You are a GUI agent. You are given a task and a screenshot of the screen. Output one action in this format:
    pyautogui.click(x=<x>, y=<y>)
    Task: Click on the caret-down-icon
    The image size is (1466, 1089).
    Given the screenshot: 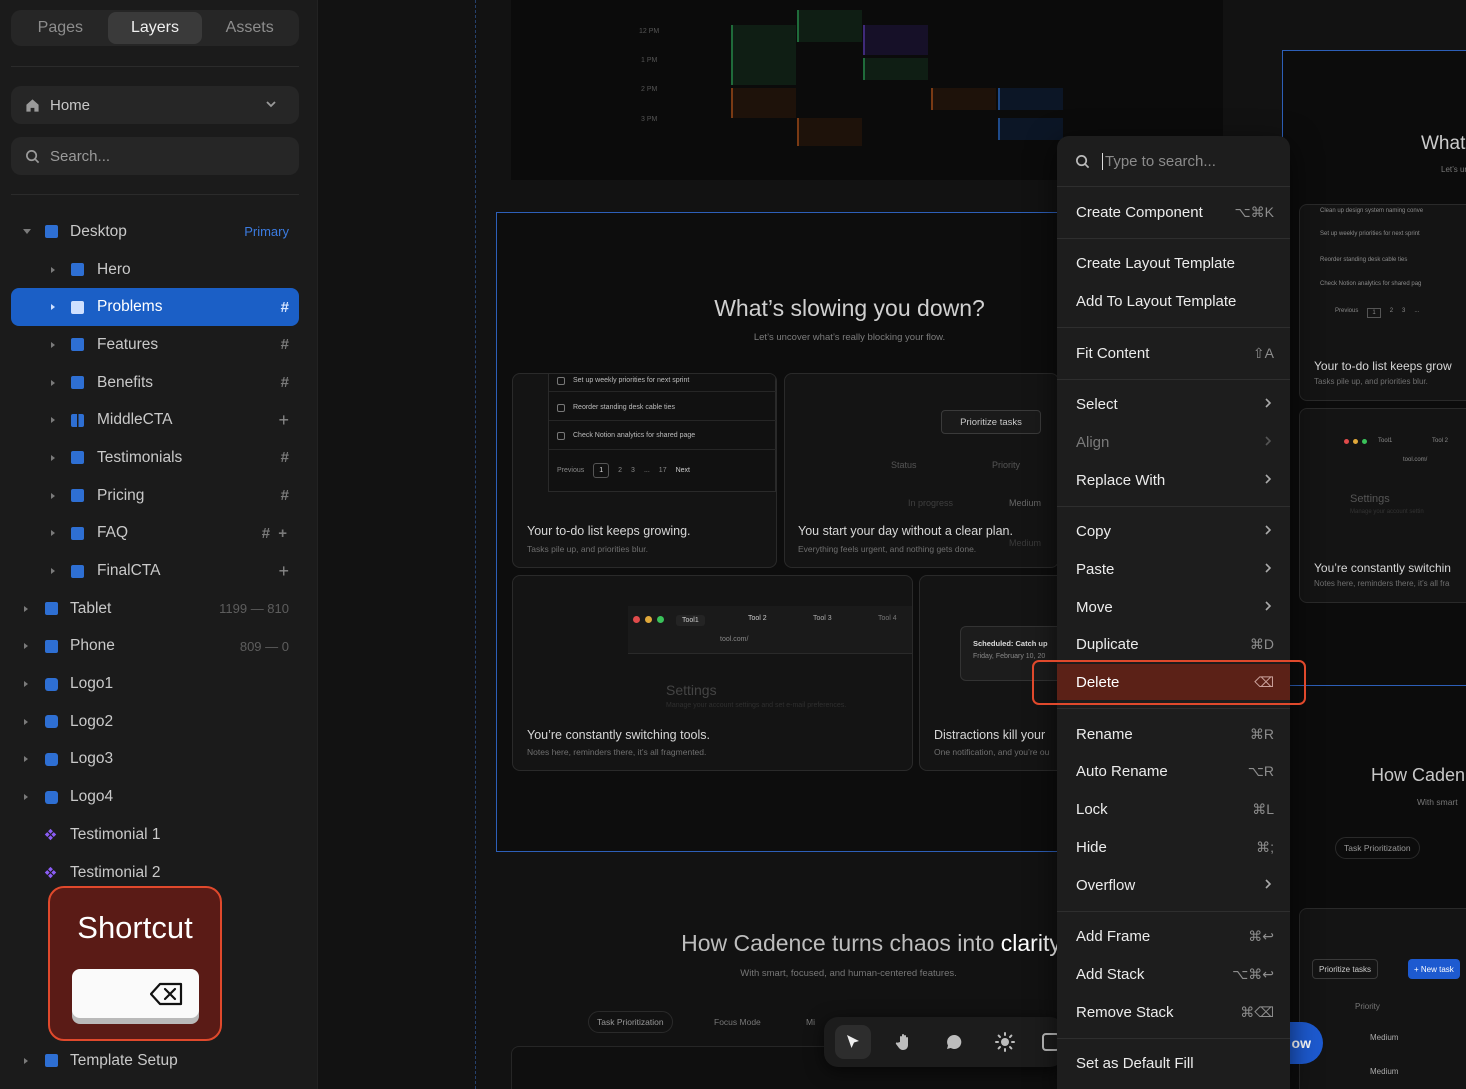 What is the action you would take?
    pyautogui.click(x=27, y=232)
    